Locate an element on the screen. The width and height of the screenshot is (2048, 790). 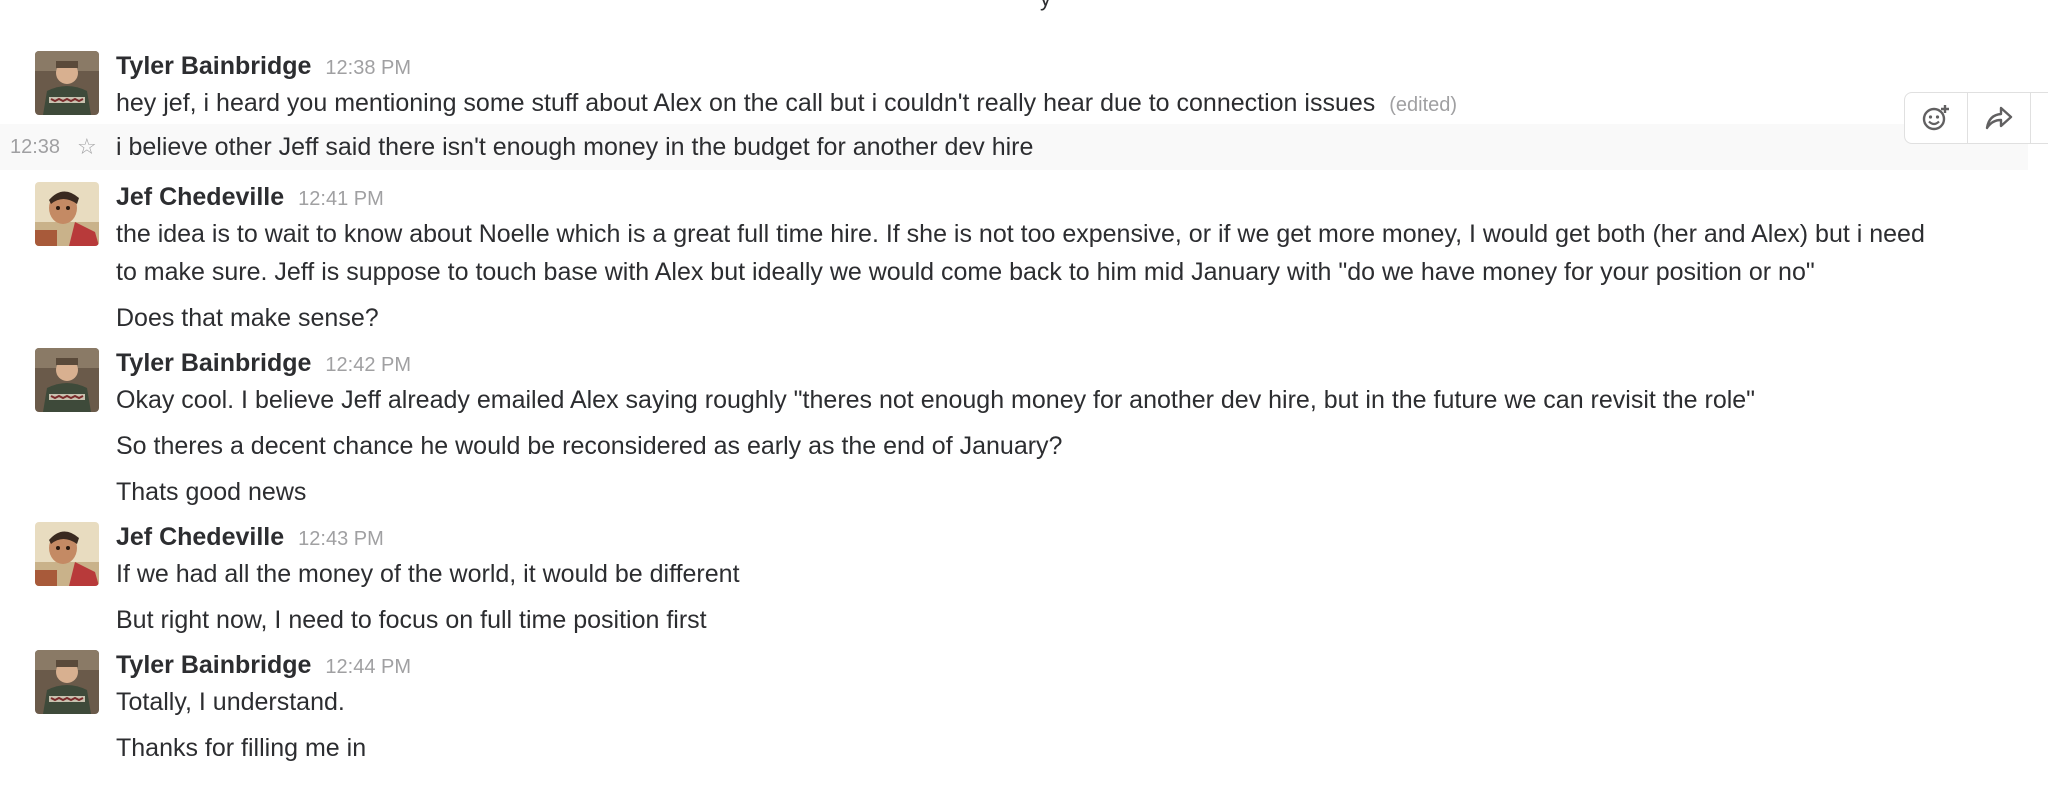
add-reaction-button is located at coordinates (1936, 118).